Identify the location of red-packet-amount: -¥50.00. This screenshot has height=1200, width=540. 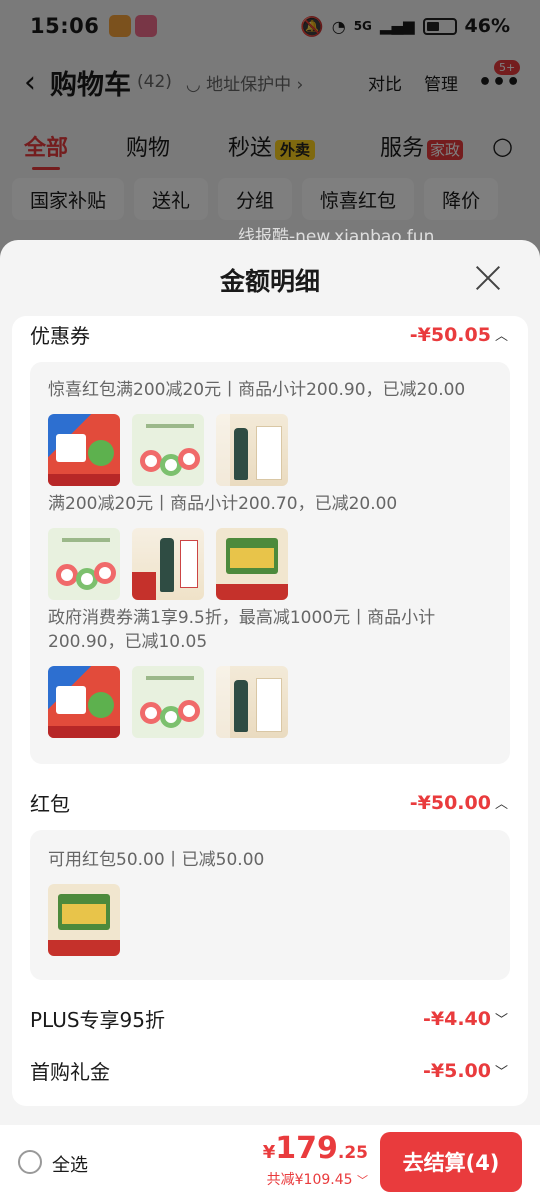
(450, 802).